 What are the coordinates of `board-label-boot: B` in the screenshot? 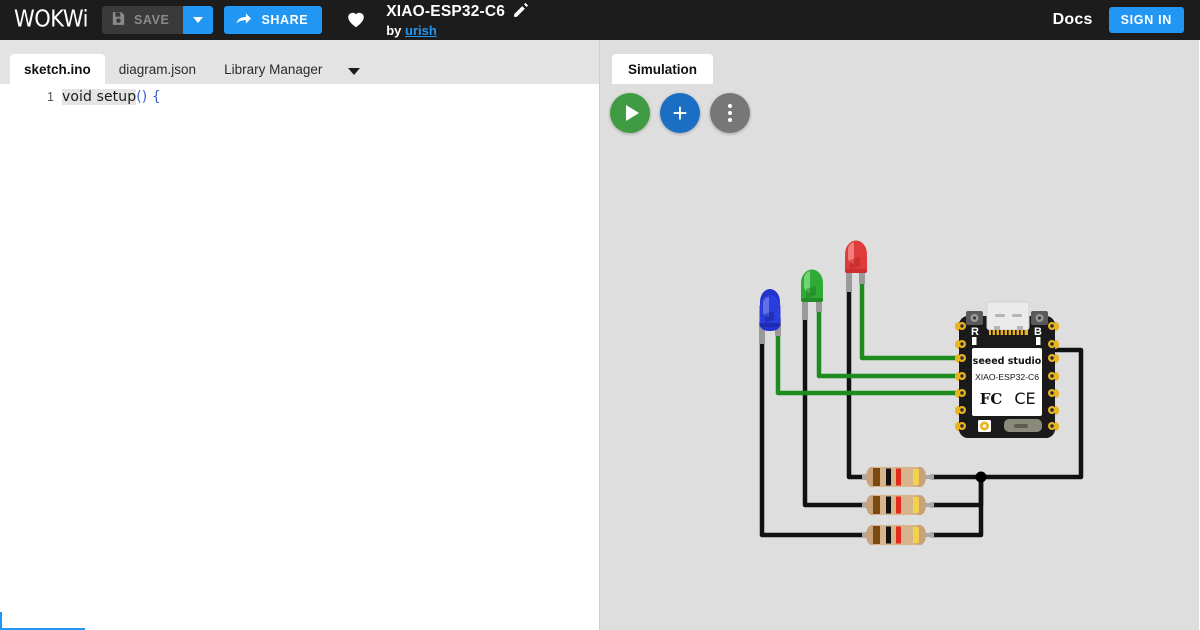 It's located at (1038, 332).